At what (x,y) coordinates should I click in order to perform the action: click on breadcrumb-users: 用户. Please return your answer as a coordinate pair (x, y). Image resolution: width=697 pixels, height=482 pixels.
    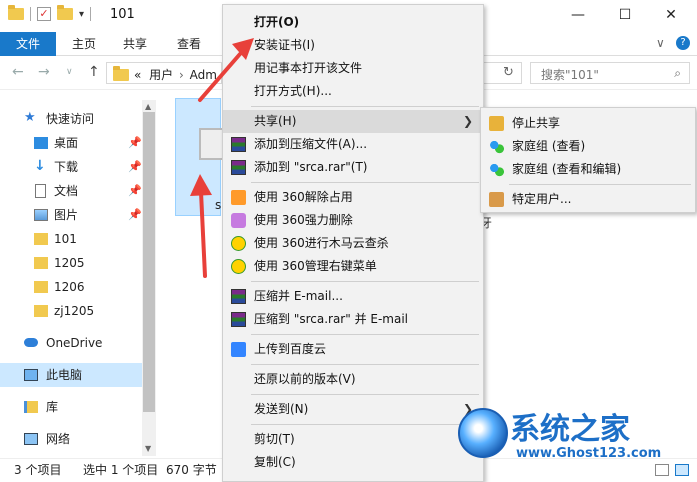
    Looking at the image, I should click on (161, 75).